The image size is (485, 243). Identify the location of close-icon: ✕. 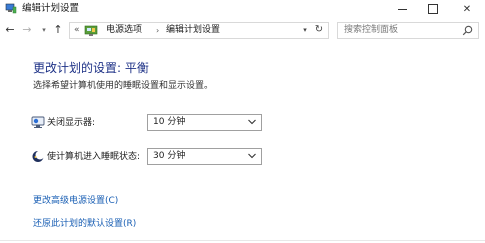
(467, 9).